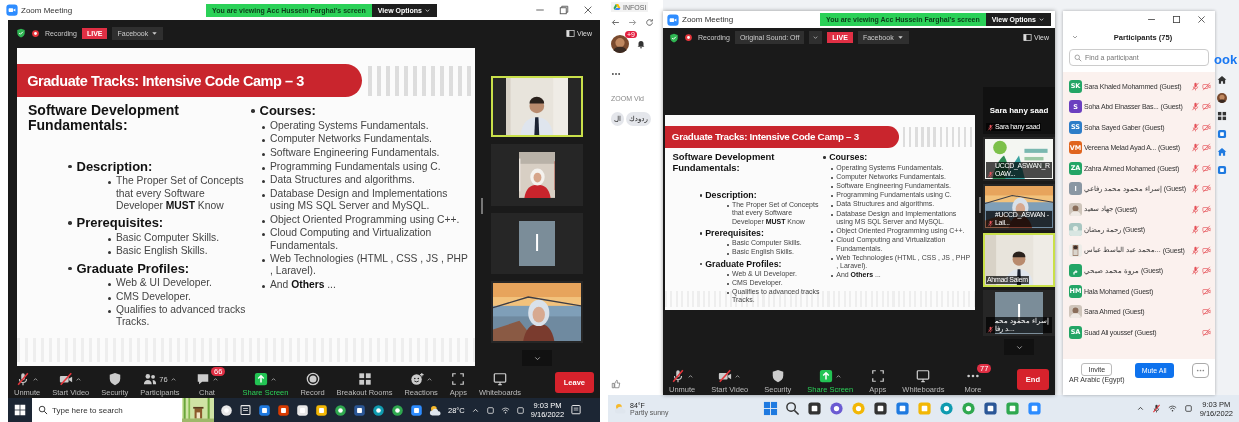  Describe the element at coordinates (167, 238) in the screenshot. I see `list-item: Basic Computer Skills.` at that location.